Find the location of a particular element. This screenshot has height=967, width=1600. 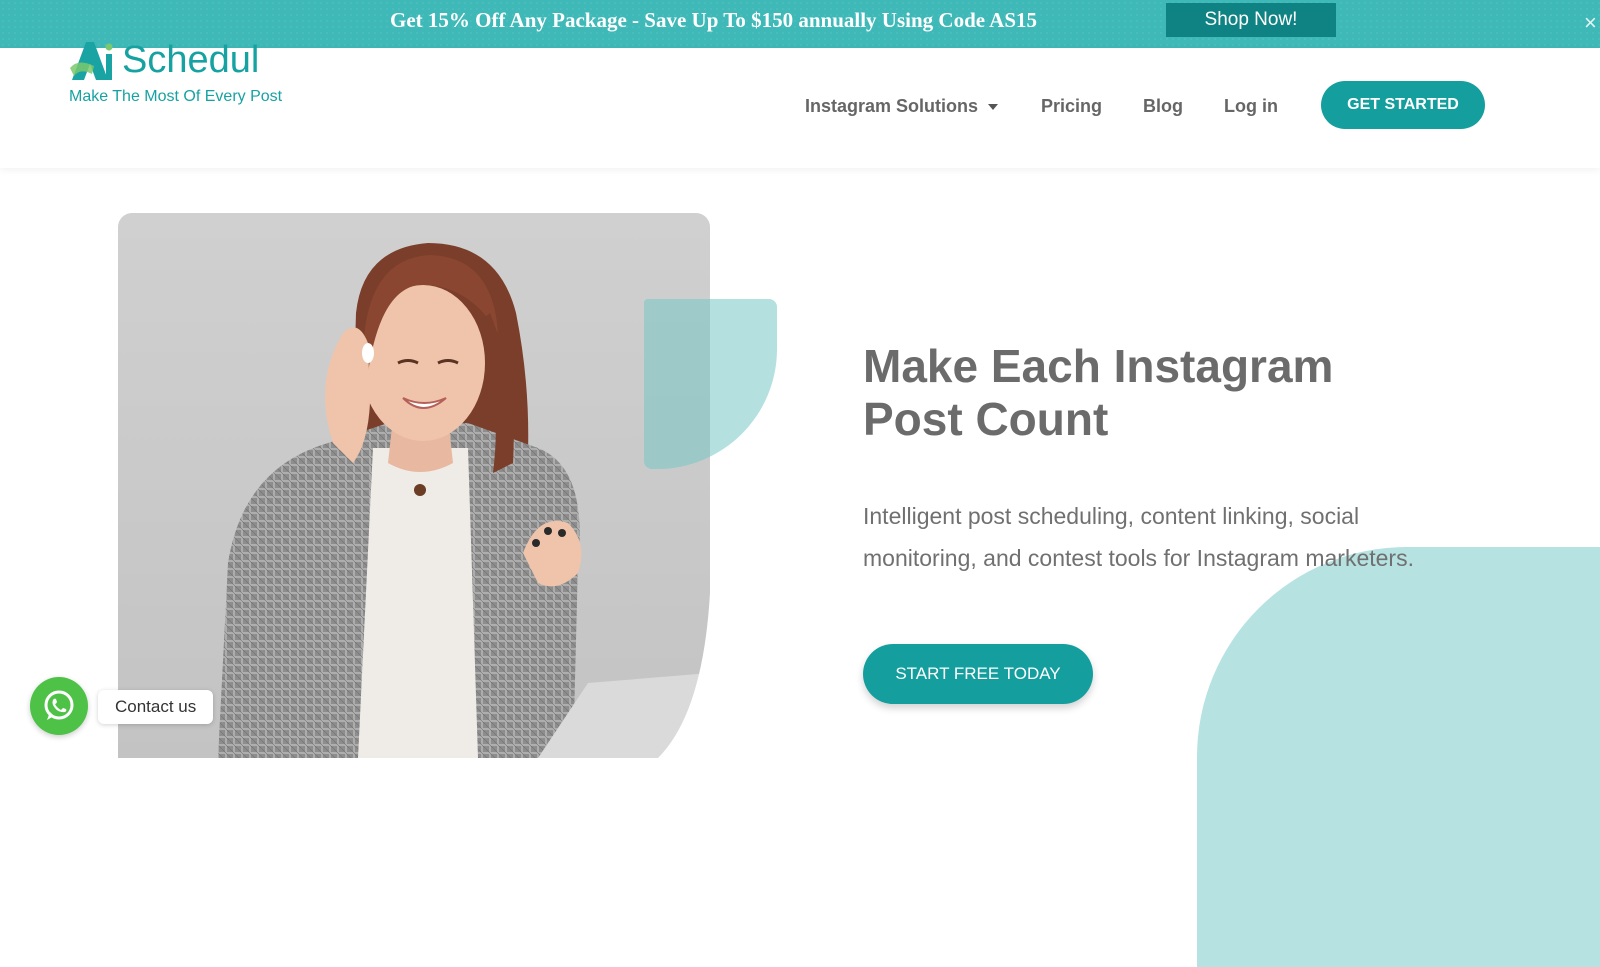

nav-instagram-solutions: Instagram Solutions is located at coordinates (902, 106).